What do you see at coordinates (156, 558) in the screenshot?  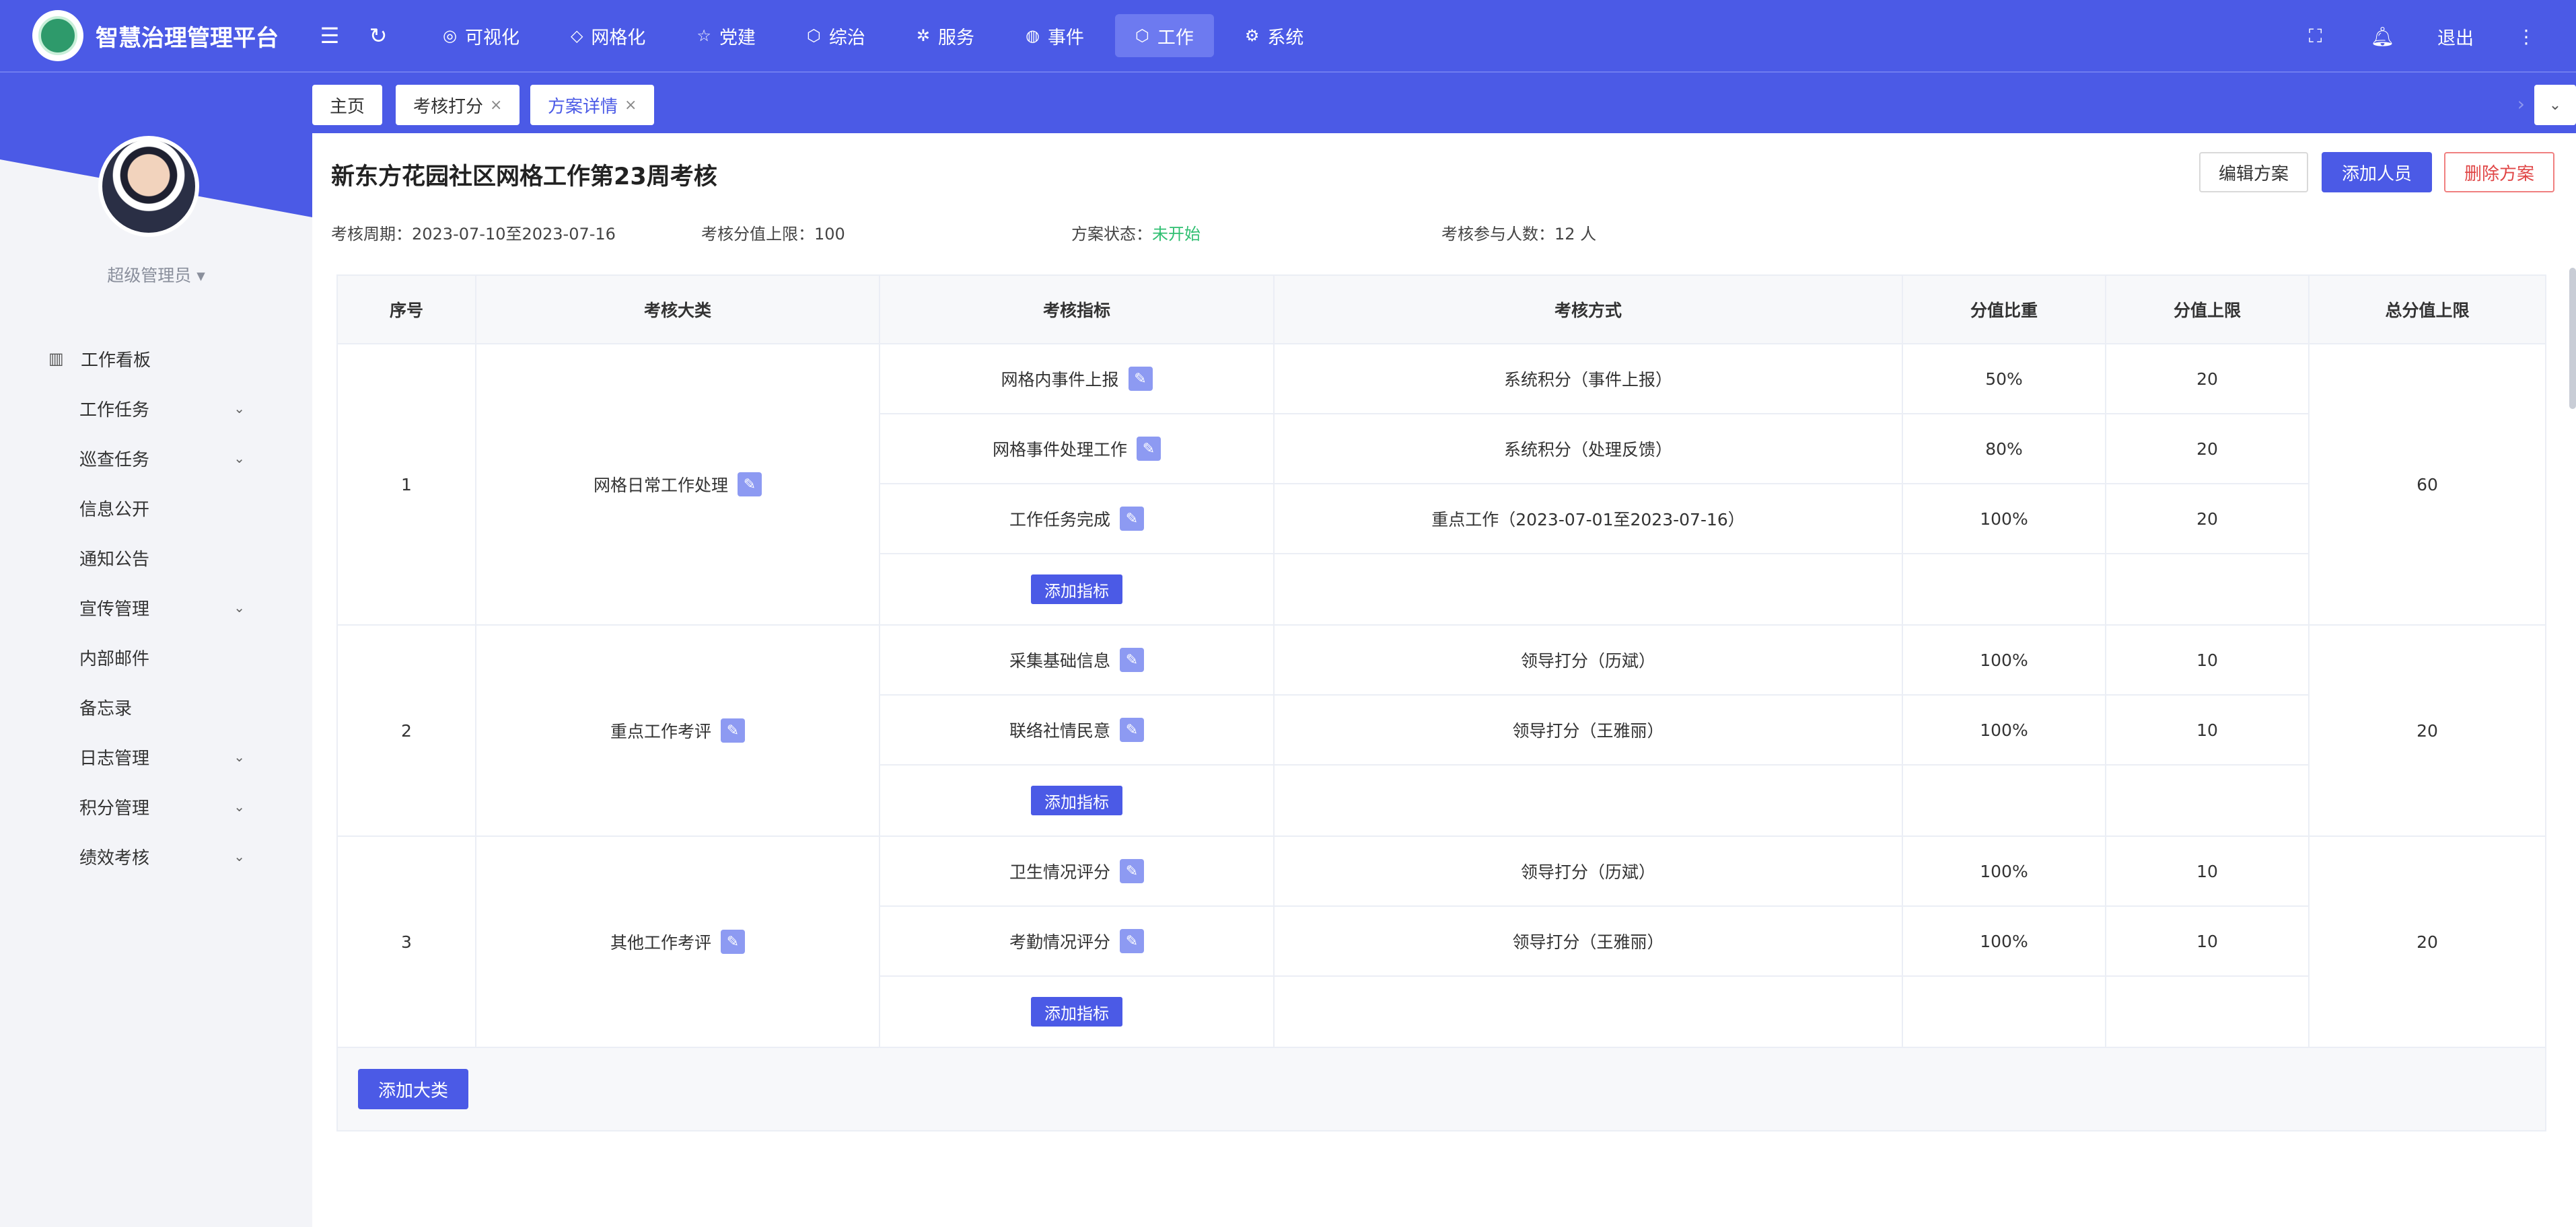 I see `sidebar-item-4: 通知公告` at bounding box center [156, 558].